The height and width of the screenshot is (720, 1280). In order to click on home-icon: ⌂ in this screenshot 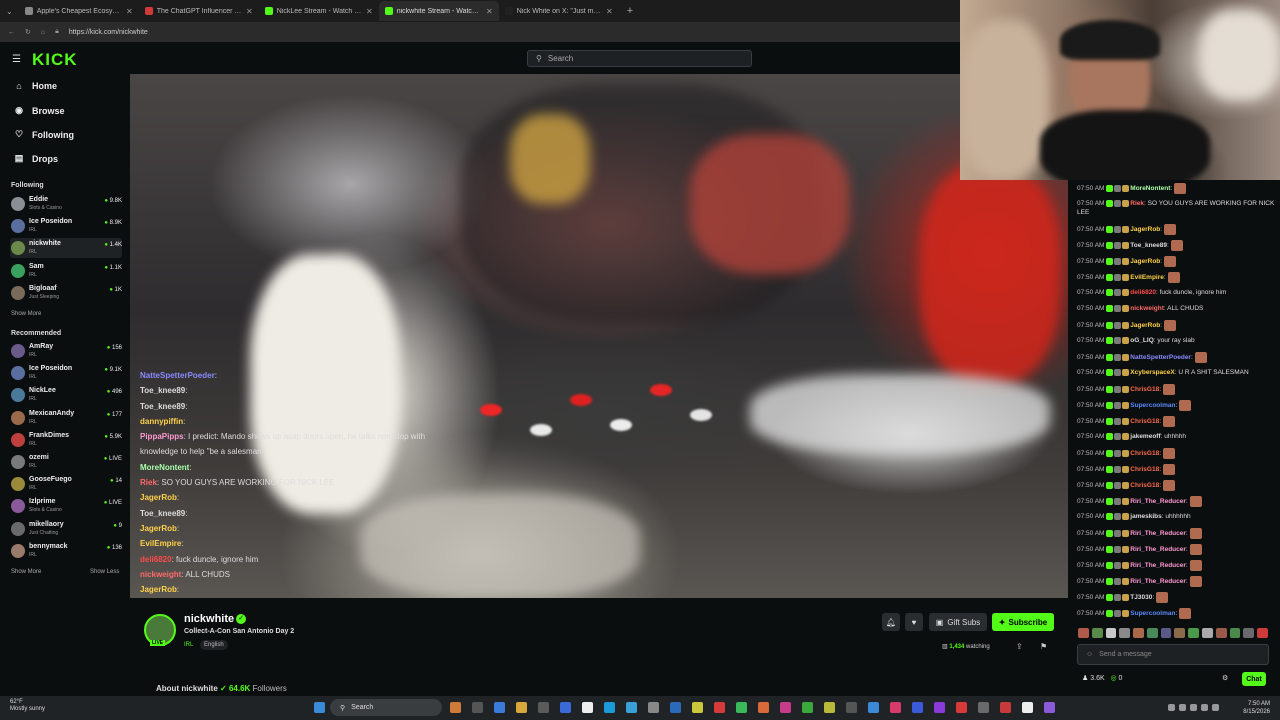, I will do `click(43, 32)`.